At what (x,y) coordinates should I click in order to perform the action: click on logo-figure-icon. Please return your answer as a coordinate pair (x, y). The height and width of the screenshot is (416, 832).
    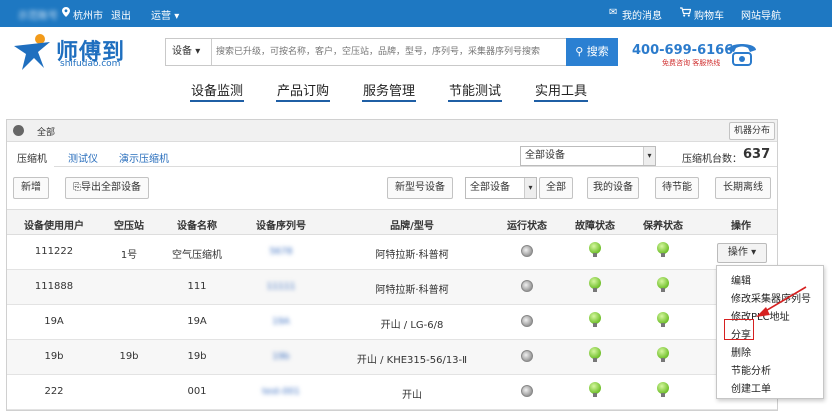
    Looking at the image, I should click on (32, 52).